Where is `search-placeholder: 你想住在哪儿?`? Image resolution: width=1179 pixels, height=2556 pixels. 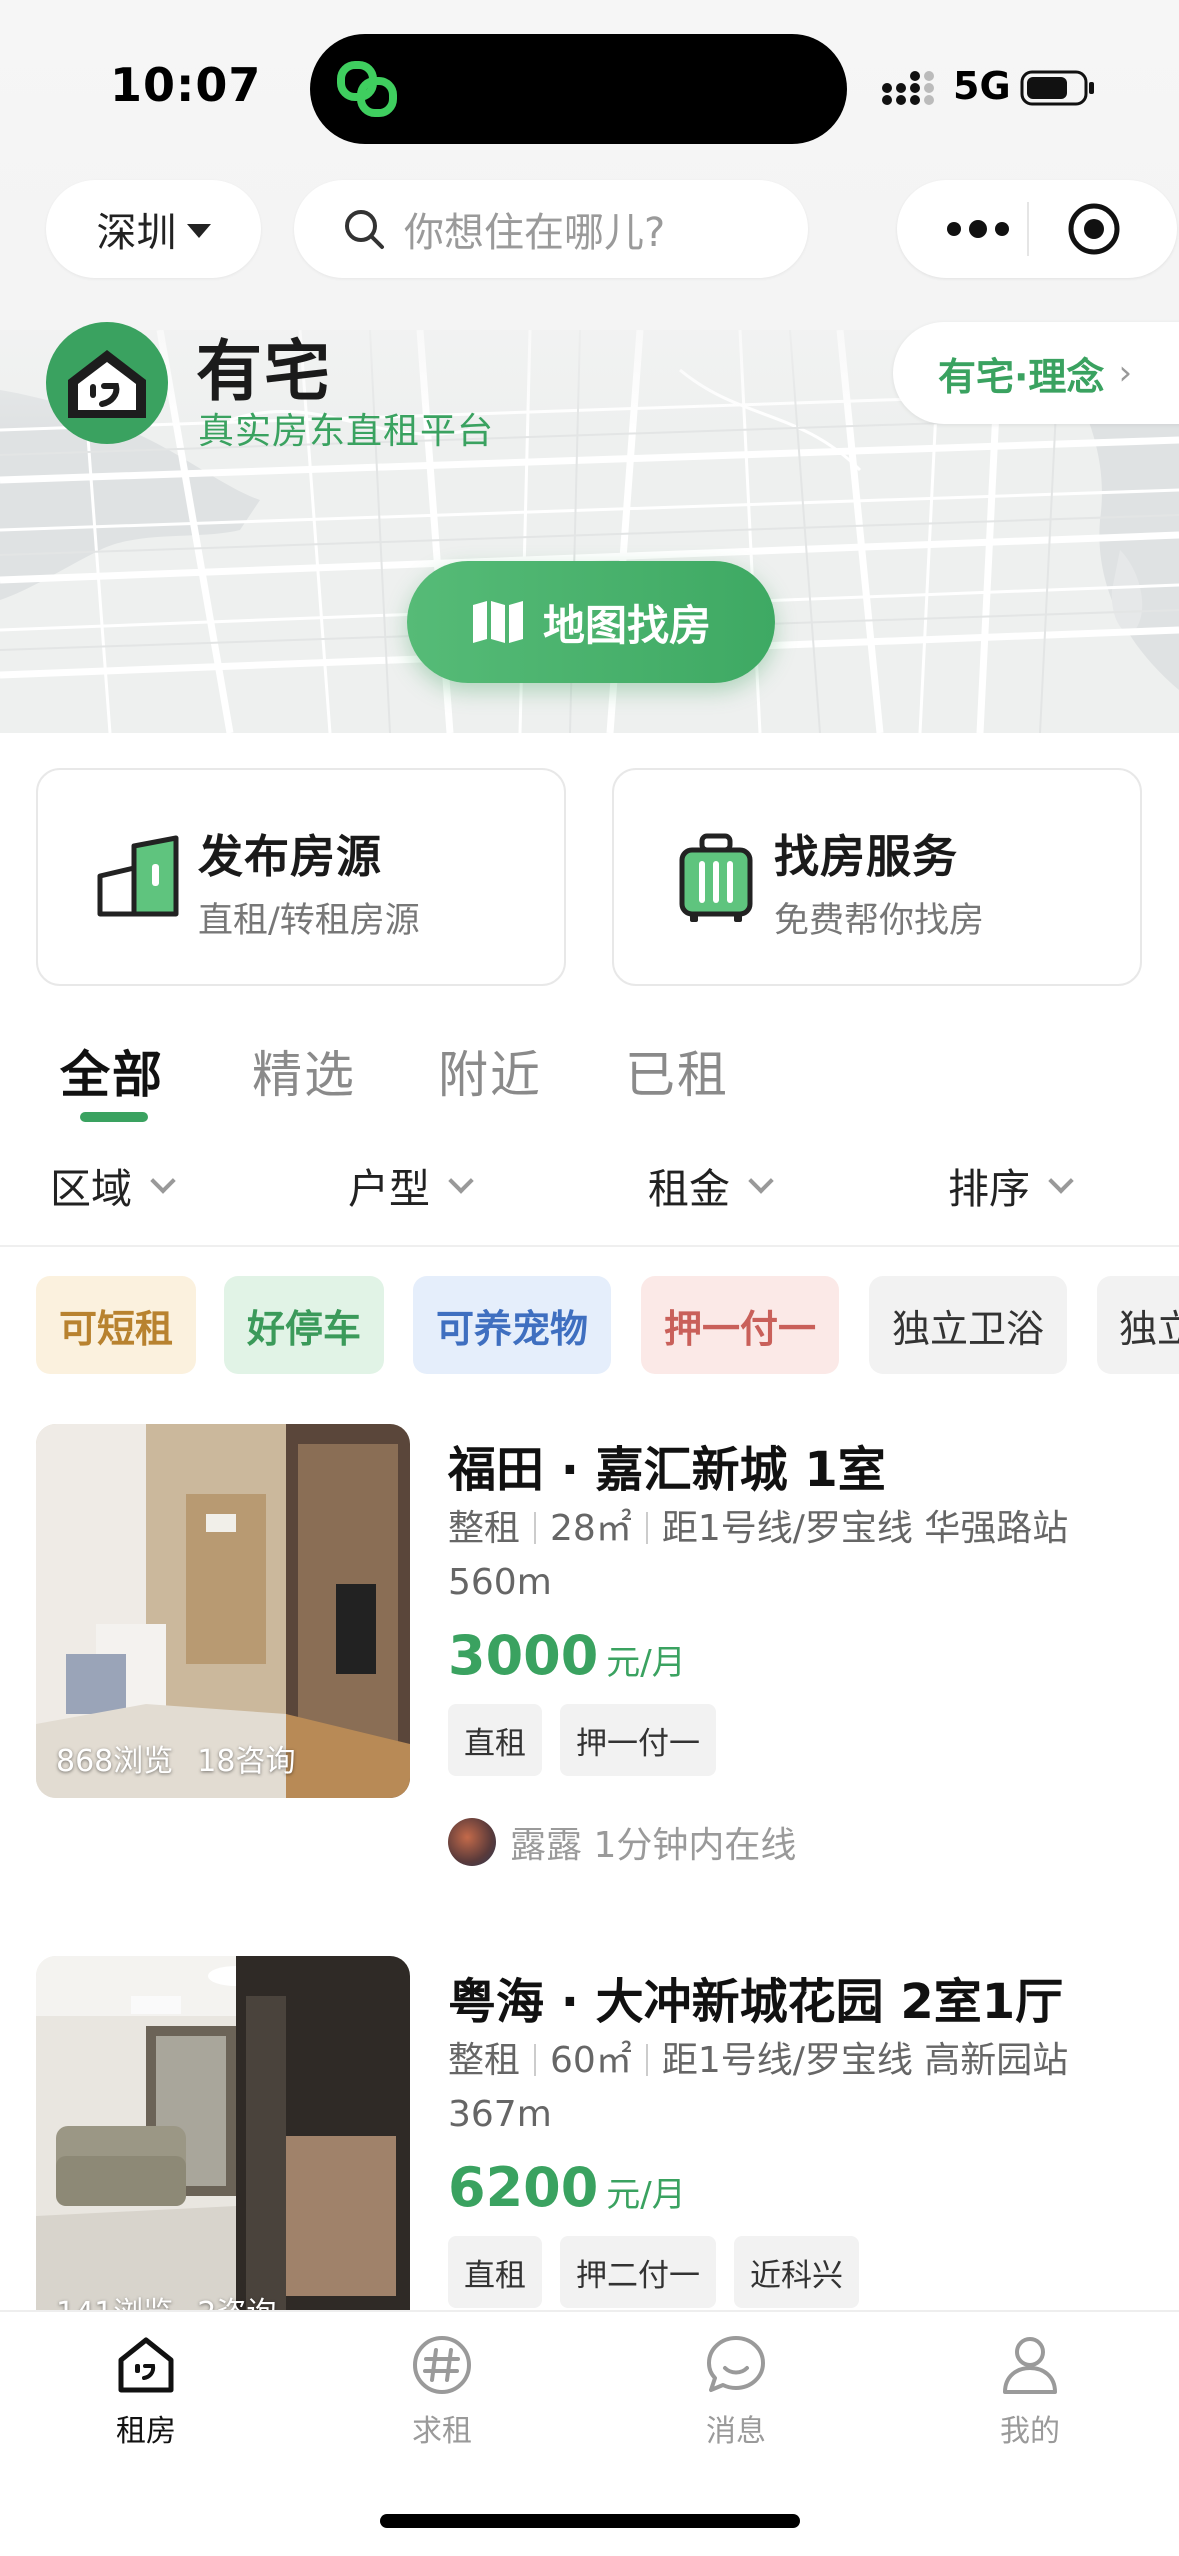 search-placeholder: 你想住在哪儿? is located at coordinates (535, 233).